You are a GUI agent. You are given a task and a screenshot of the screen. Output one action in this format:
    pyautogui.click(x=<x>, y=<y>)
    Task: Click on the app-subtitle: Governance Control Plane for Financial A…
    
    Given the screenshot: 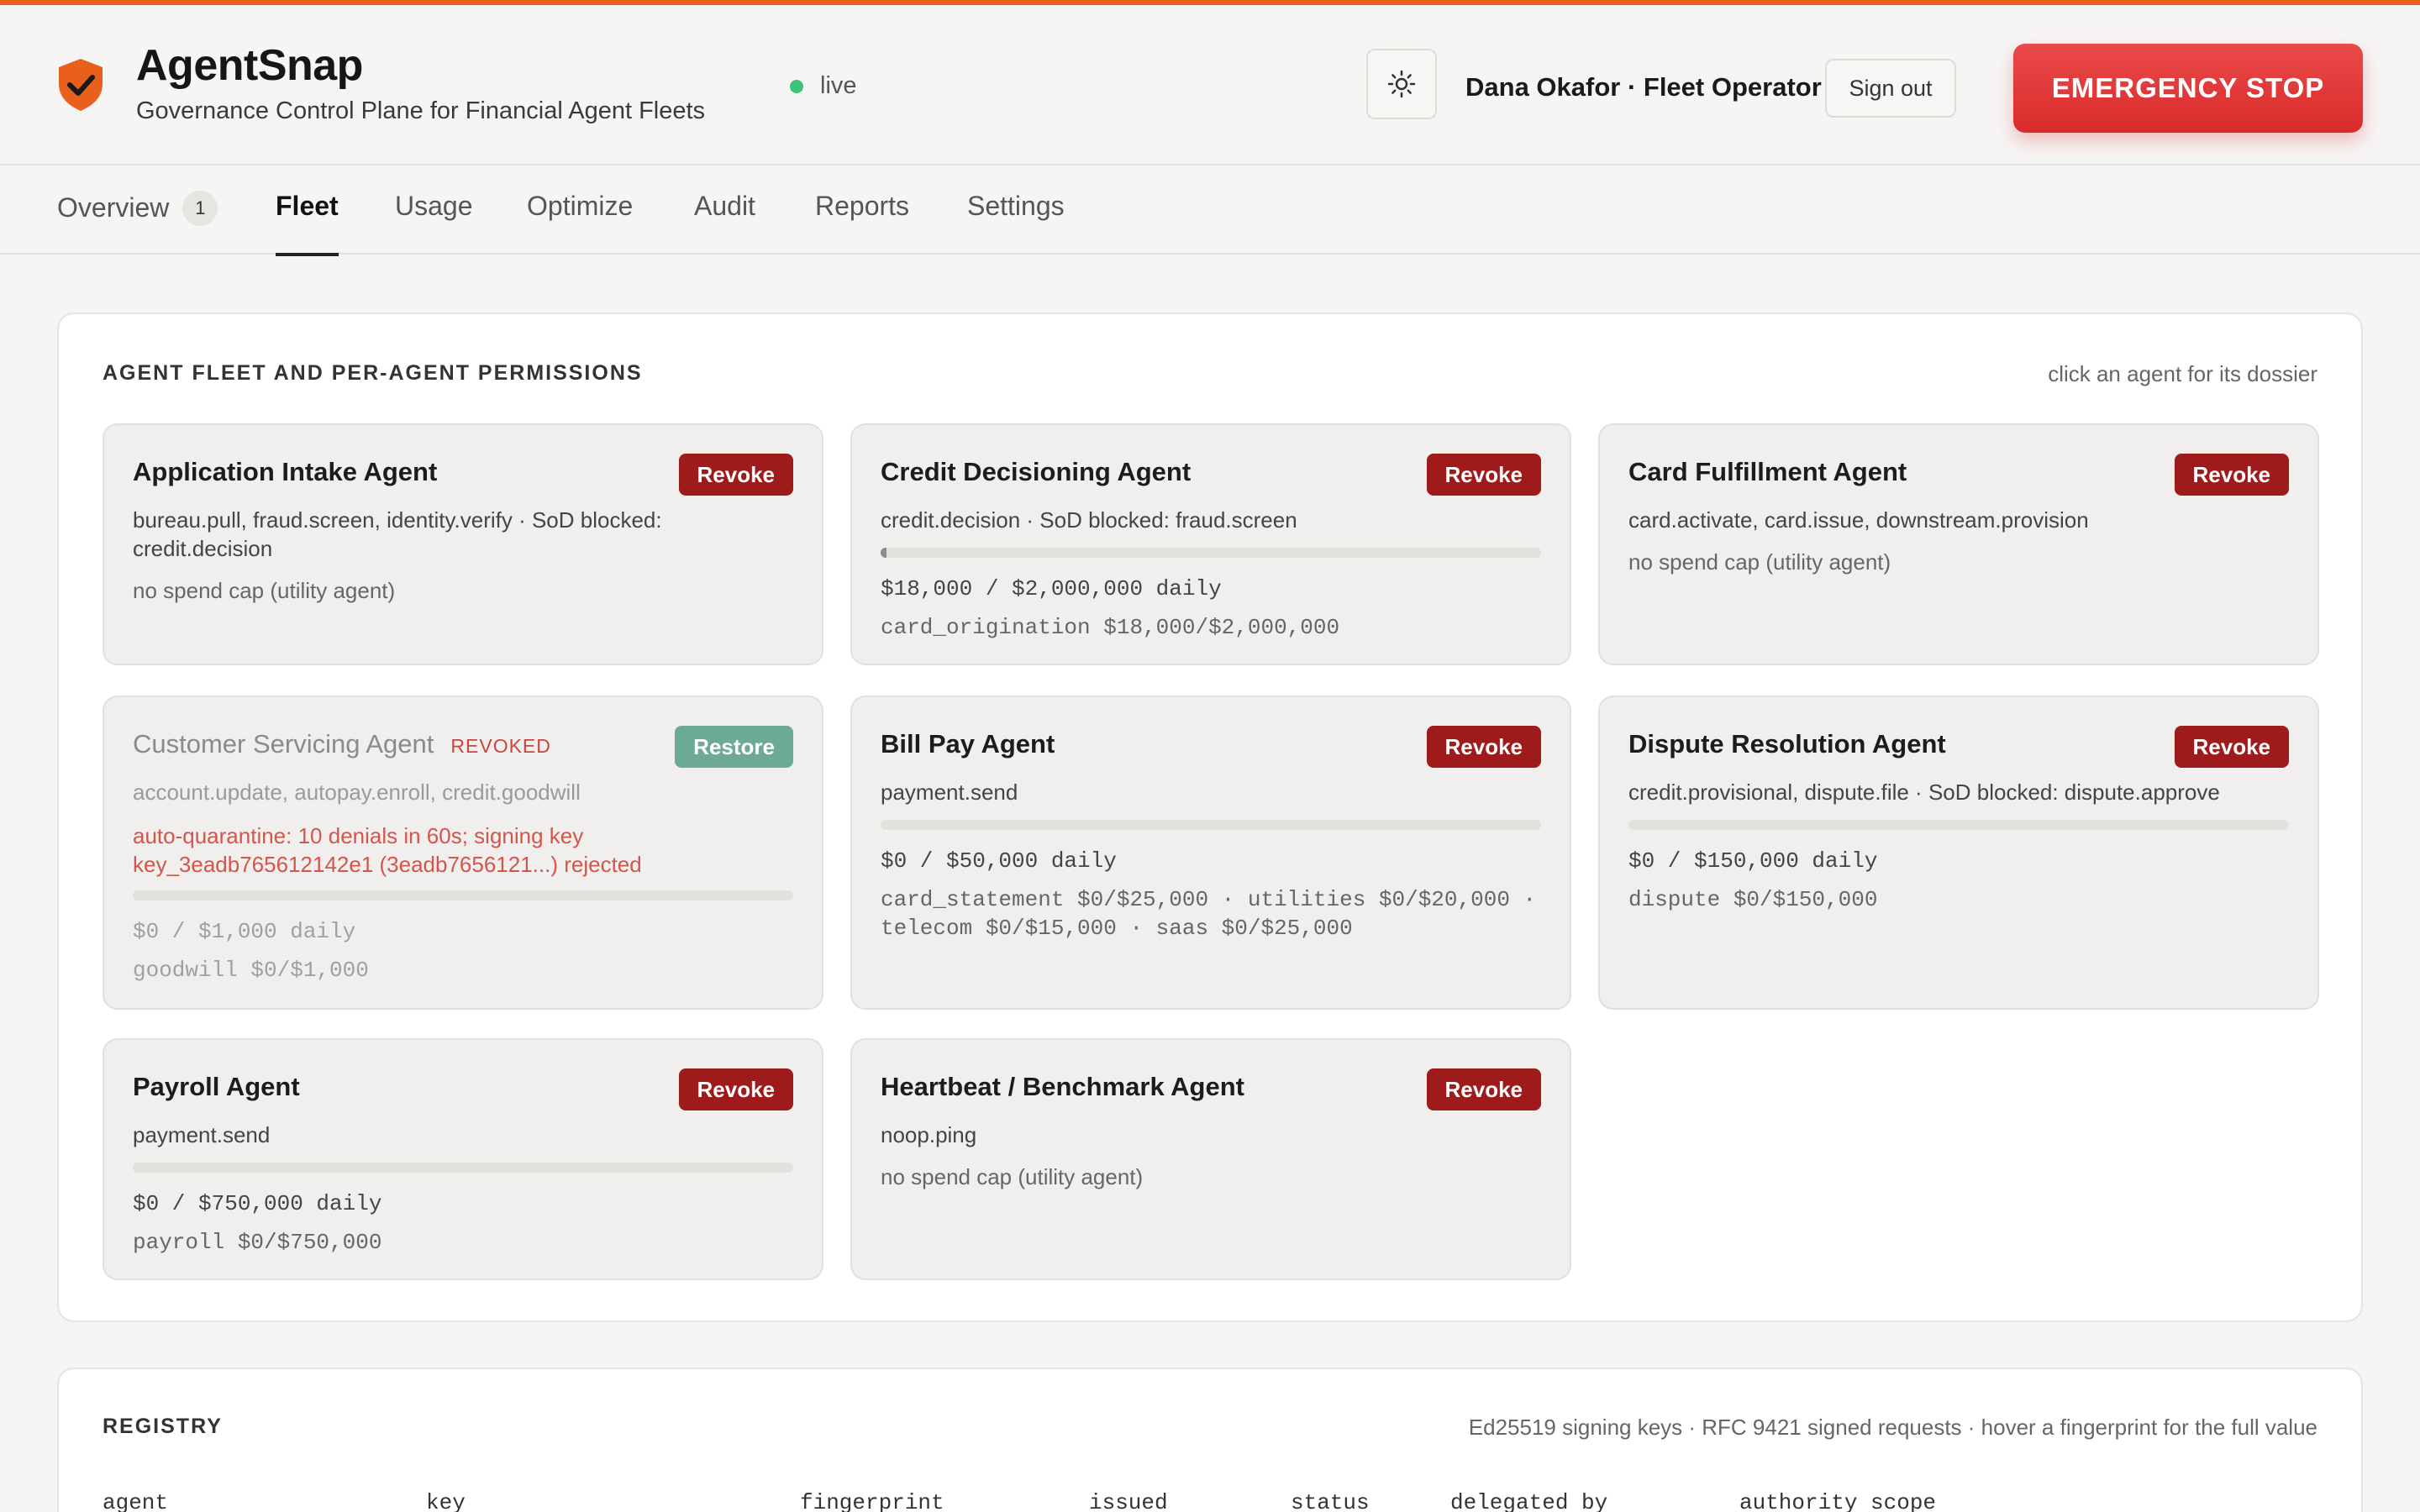 What is the action you would take?
    pyautogui.click(x=421, y=110)
    